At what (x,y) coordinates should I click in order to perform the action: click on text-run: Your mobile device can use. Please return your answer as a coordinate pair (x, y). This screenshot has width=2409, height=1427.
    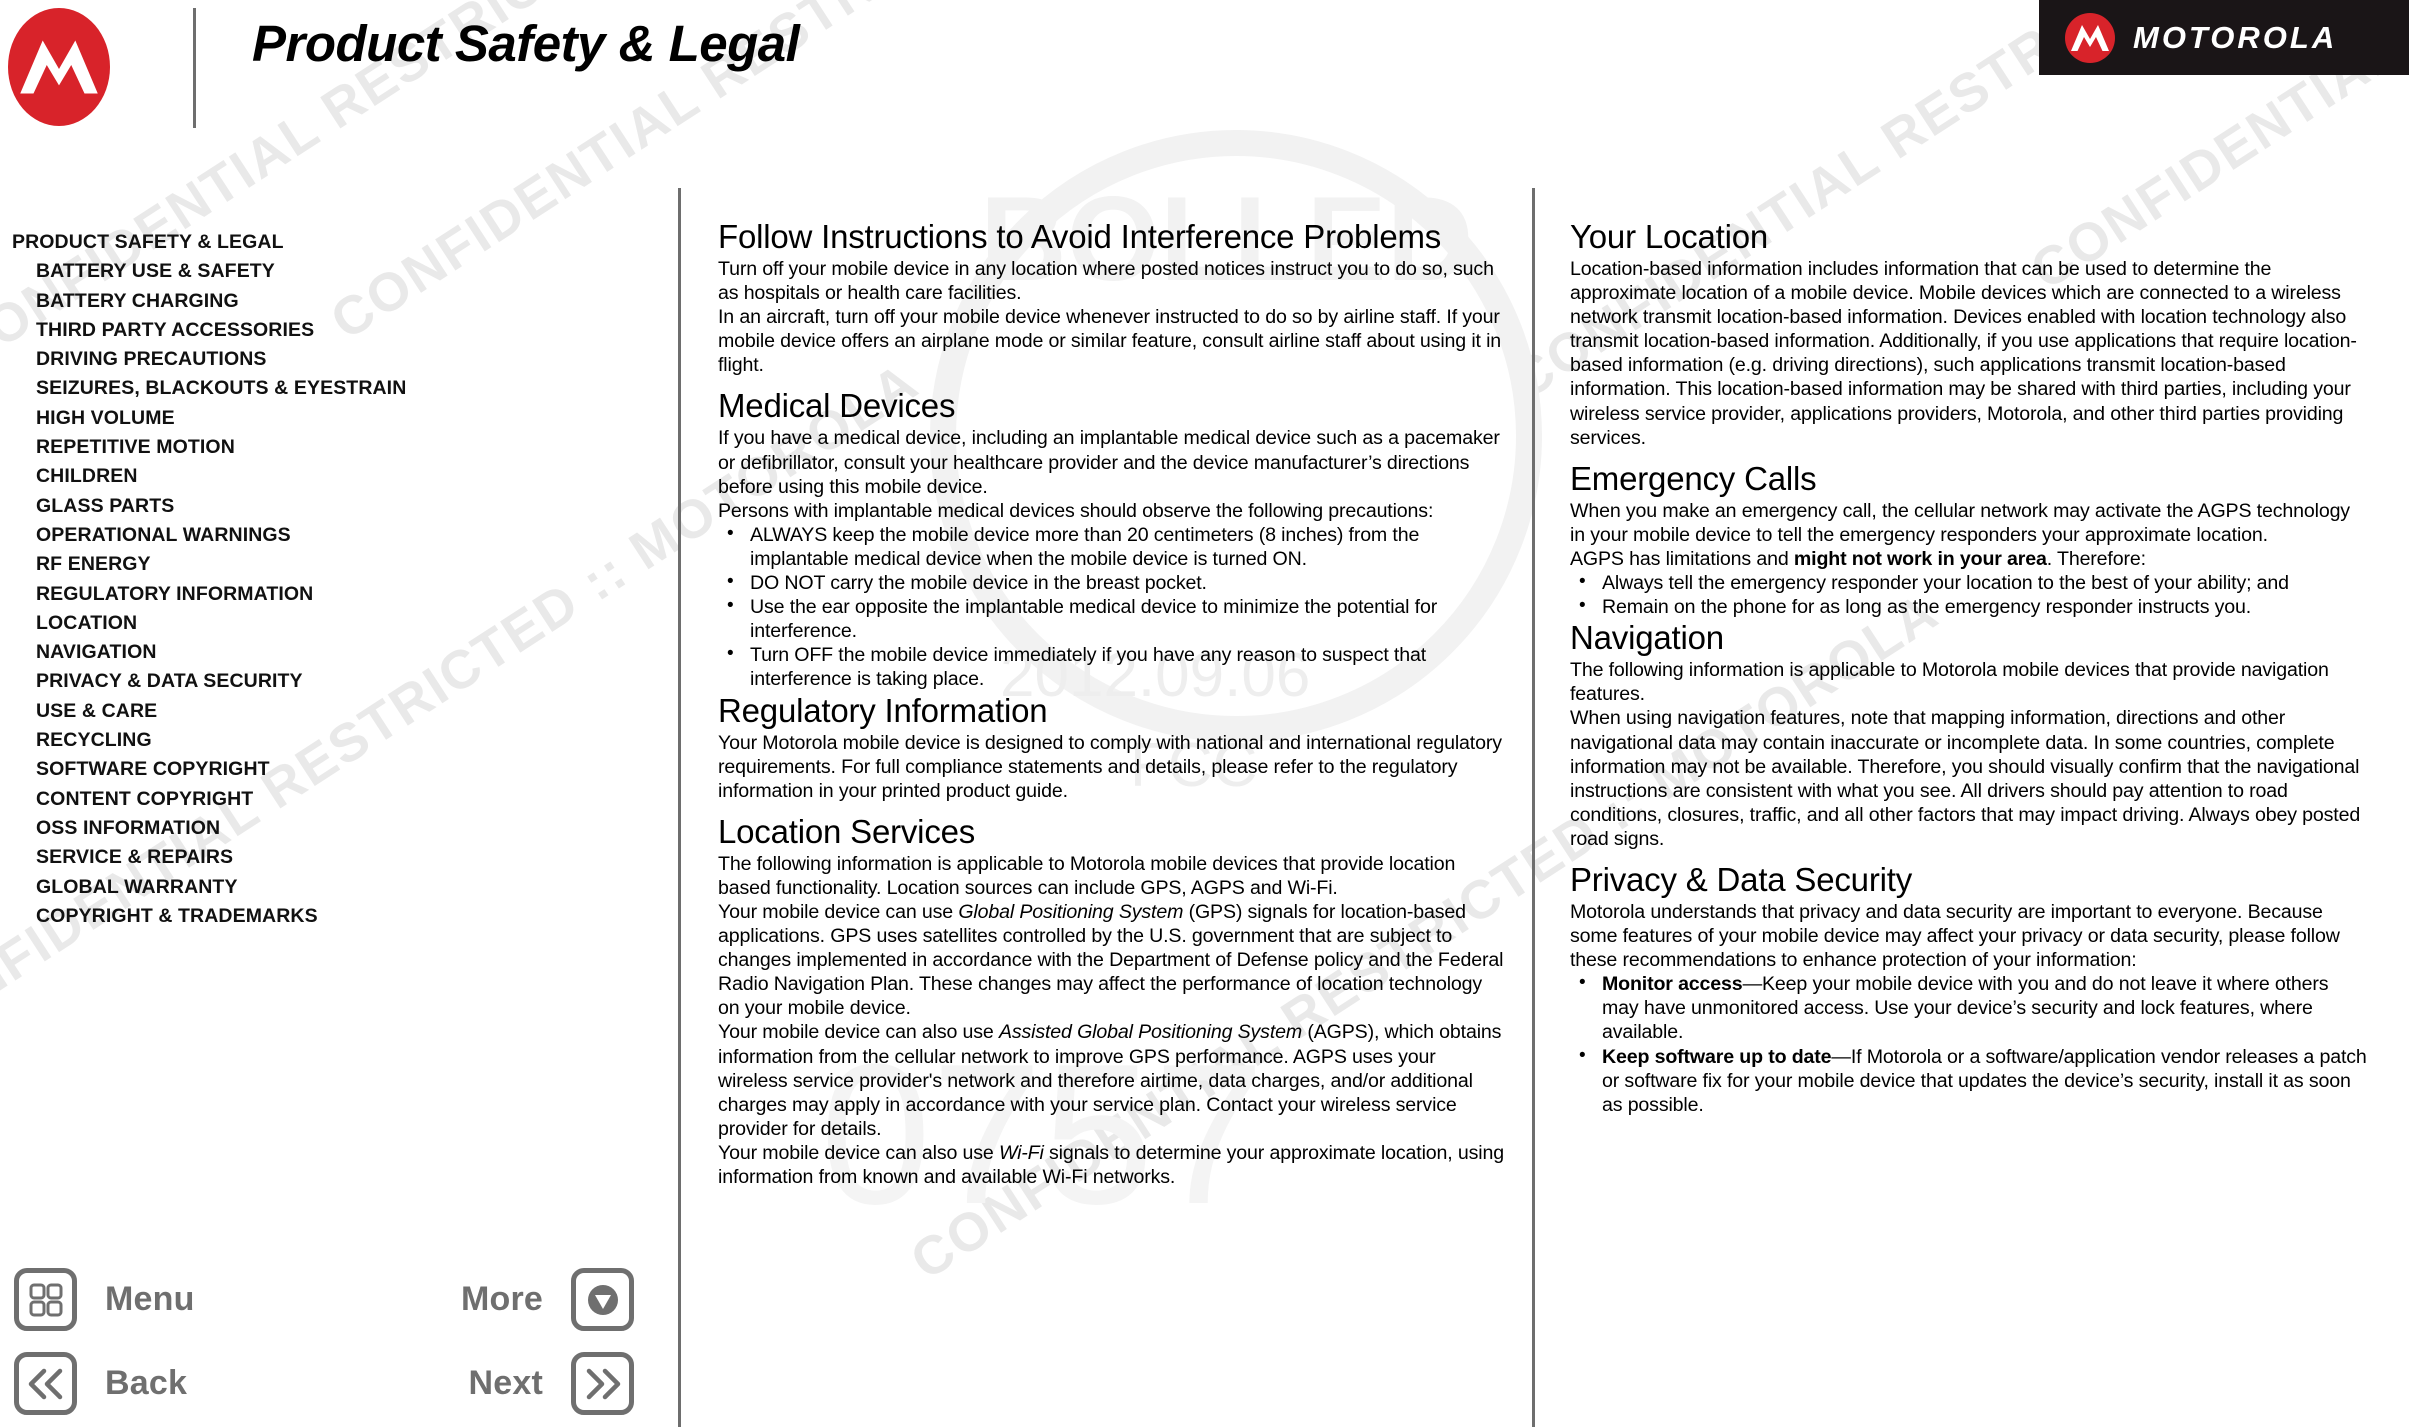
    Looking at the image, I should click on (838, 911).